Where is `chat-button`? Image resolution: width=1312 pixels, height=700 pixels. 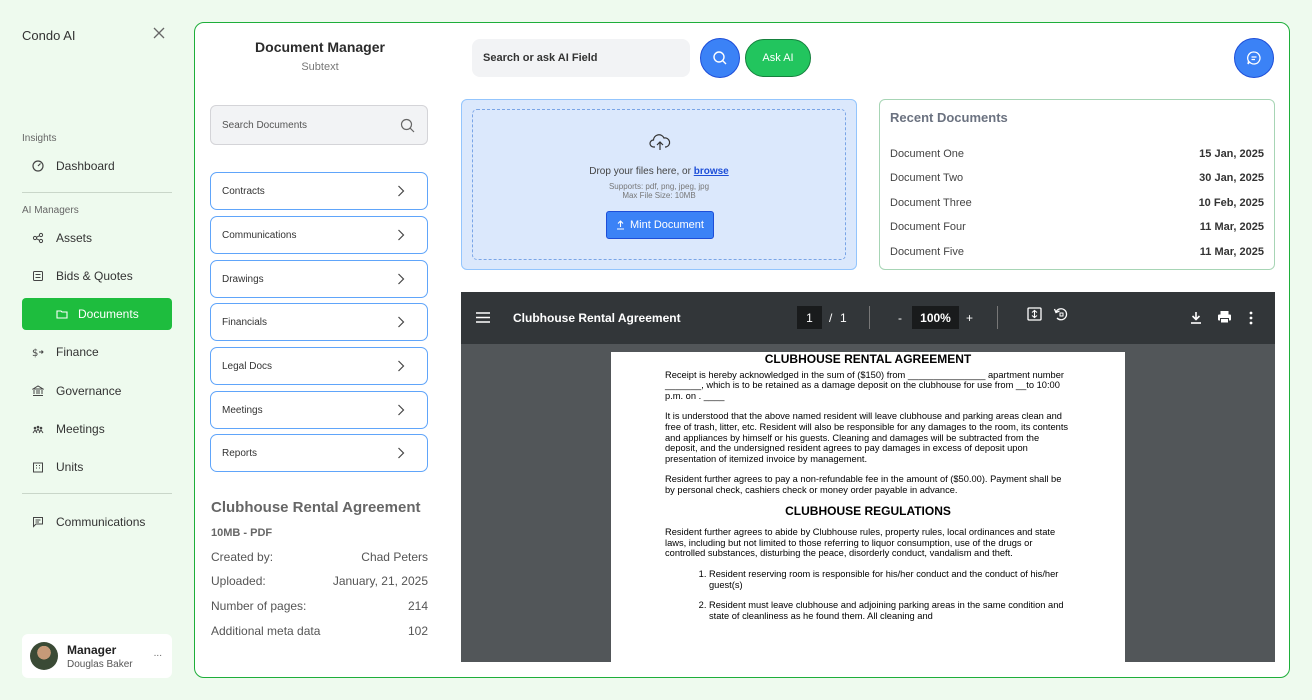 chat-button is located at coordinates (1254, 58).